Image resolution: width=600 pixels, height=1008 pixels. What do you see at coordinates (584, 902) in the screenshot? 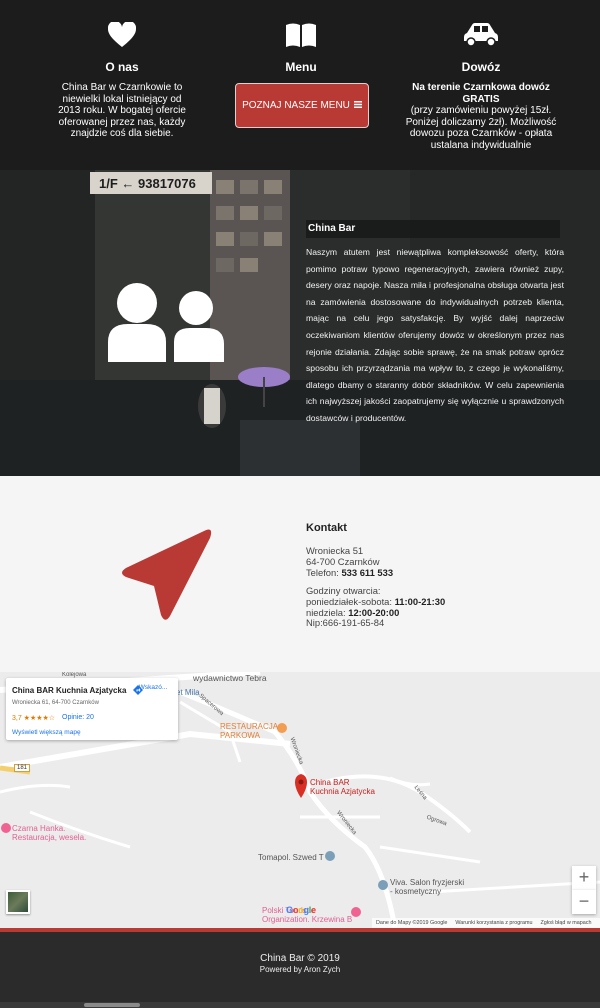
I see `zoom-out-button: −` at bounding box center [584, 902].